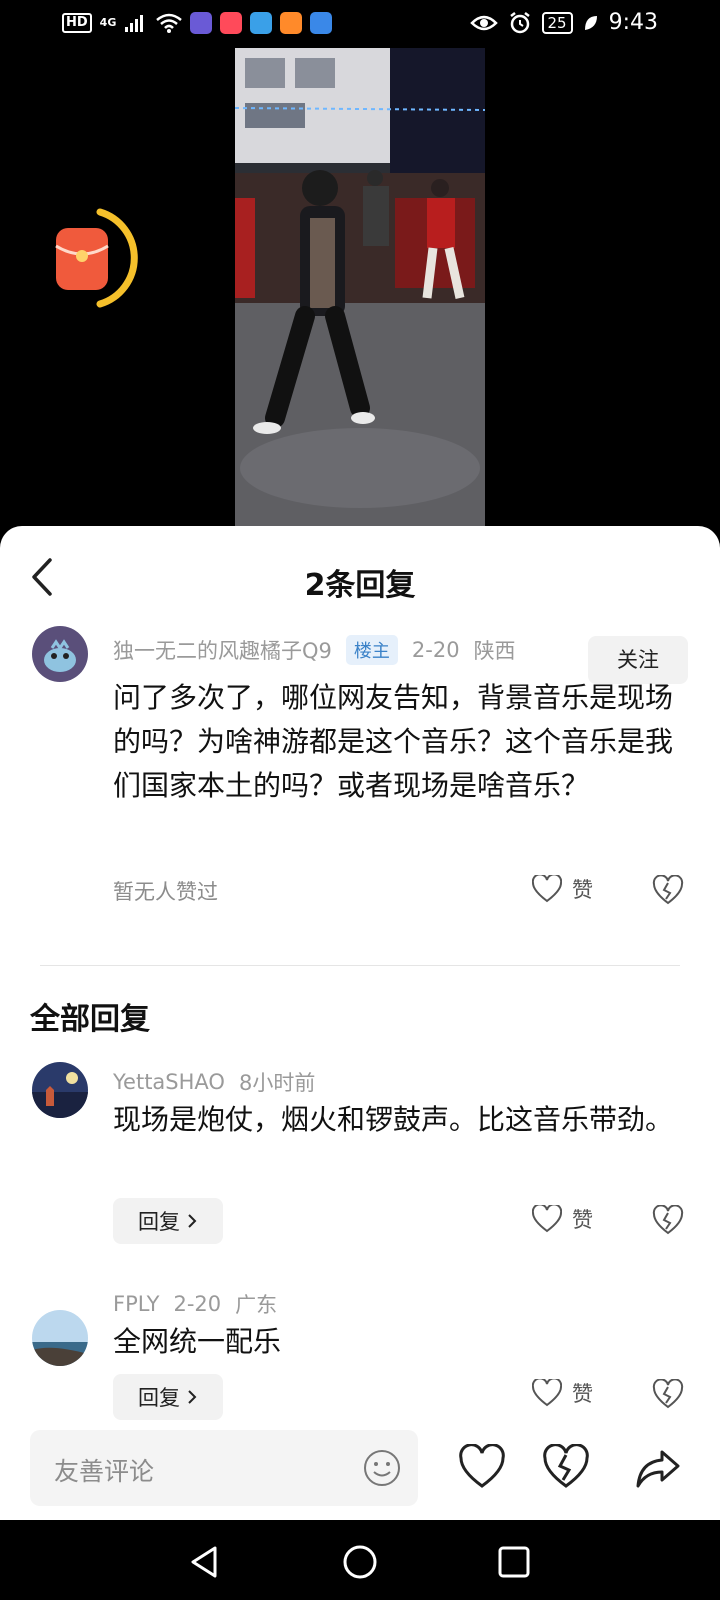  I want to click on status-left: HD 4G, so click(197, 23).